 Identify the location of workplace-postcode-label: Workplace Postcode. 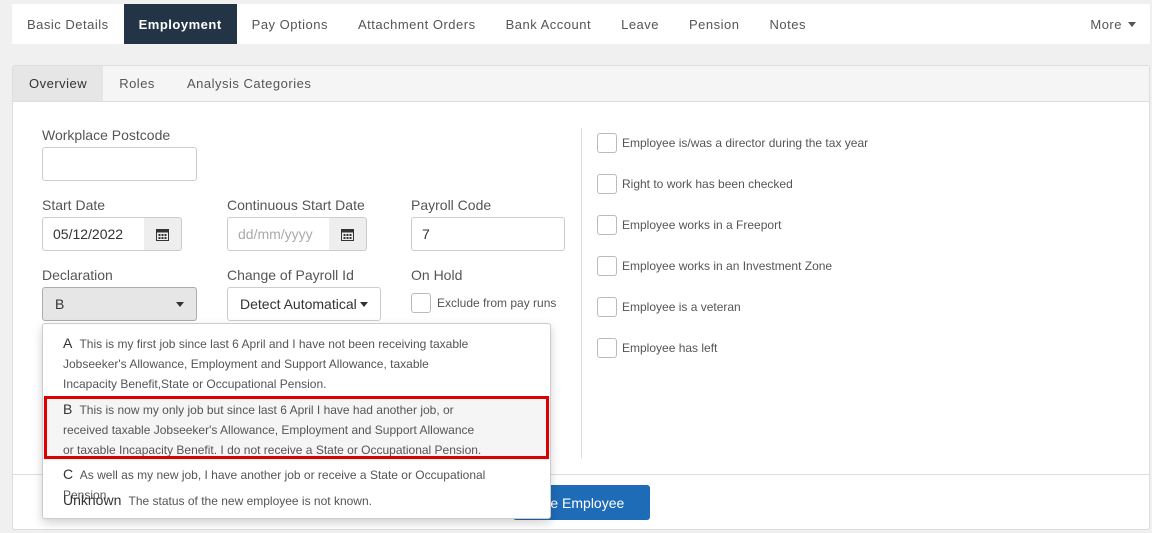
(106, 135).